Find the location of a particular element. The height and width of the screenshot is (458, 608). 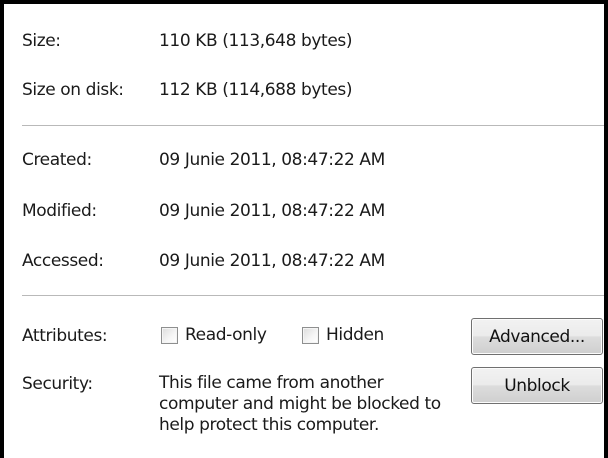

size-value: 110 KB (113,648 bytes) is located at coordinates (256, 41).